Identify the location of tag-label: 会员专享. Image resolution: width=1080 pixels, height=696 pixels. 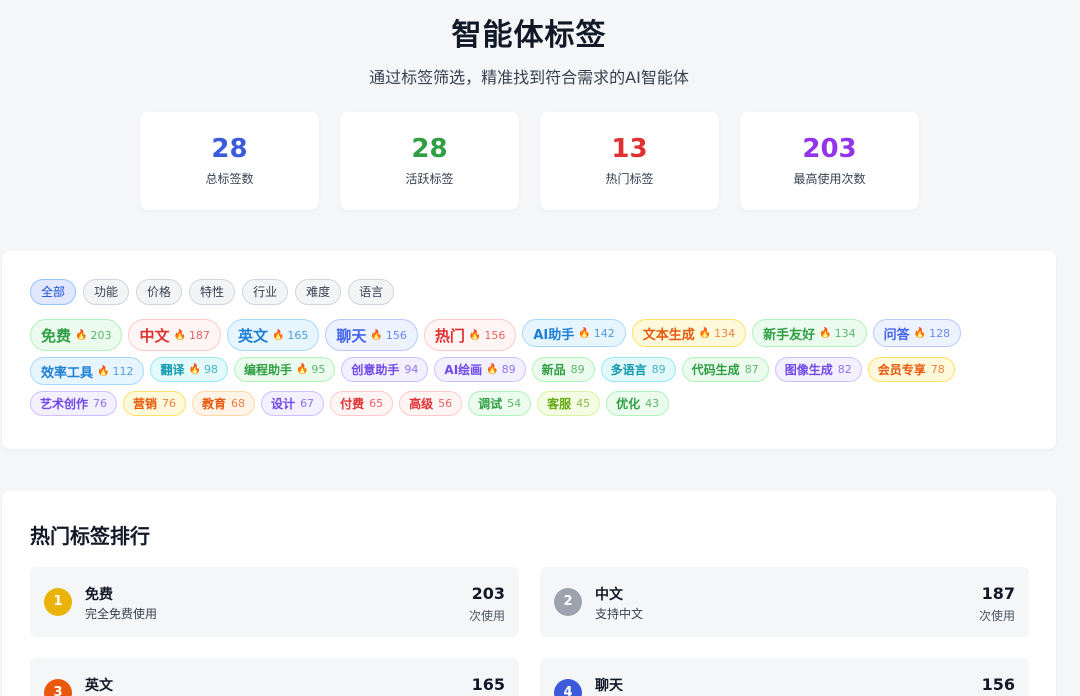
(901, 370).